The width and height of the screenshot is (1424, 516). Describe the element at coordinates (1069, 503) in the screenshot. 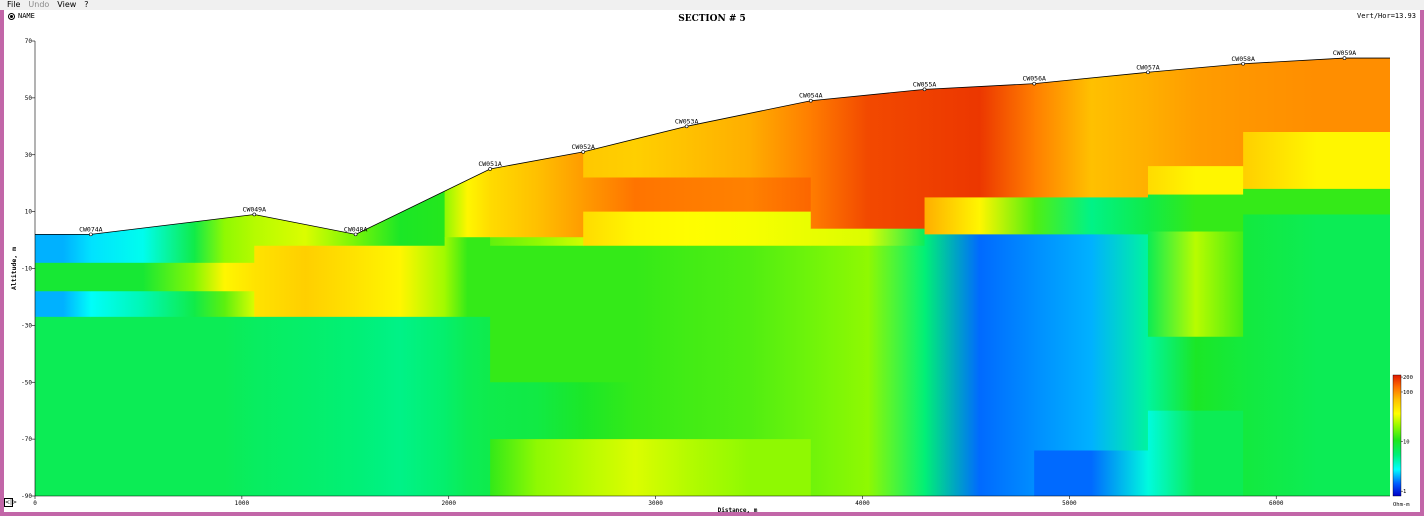

I see `x-tick-label: 5000` at that location.